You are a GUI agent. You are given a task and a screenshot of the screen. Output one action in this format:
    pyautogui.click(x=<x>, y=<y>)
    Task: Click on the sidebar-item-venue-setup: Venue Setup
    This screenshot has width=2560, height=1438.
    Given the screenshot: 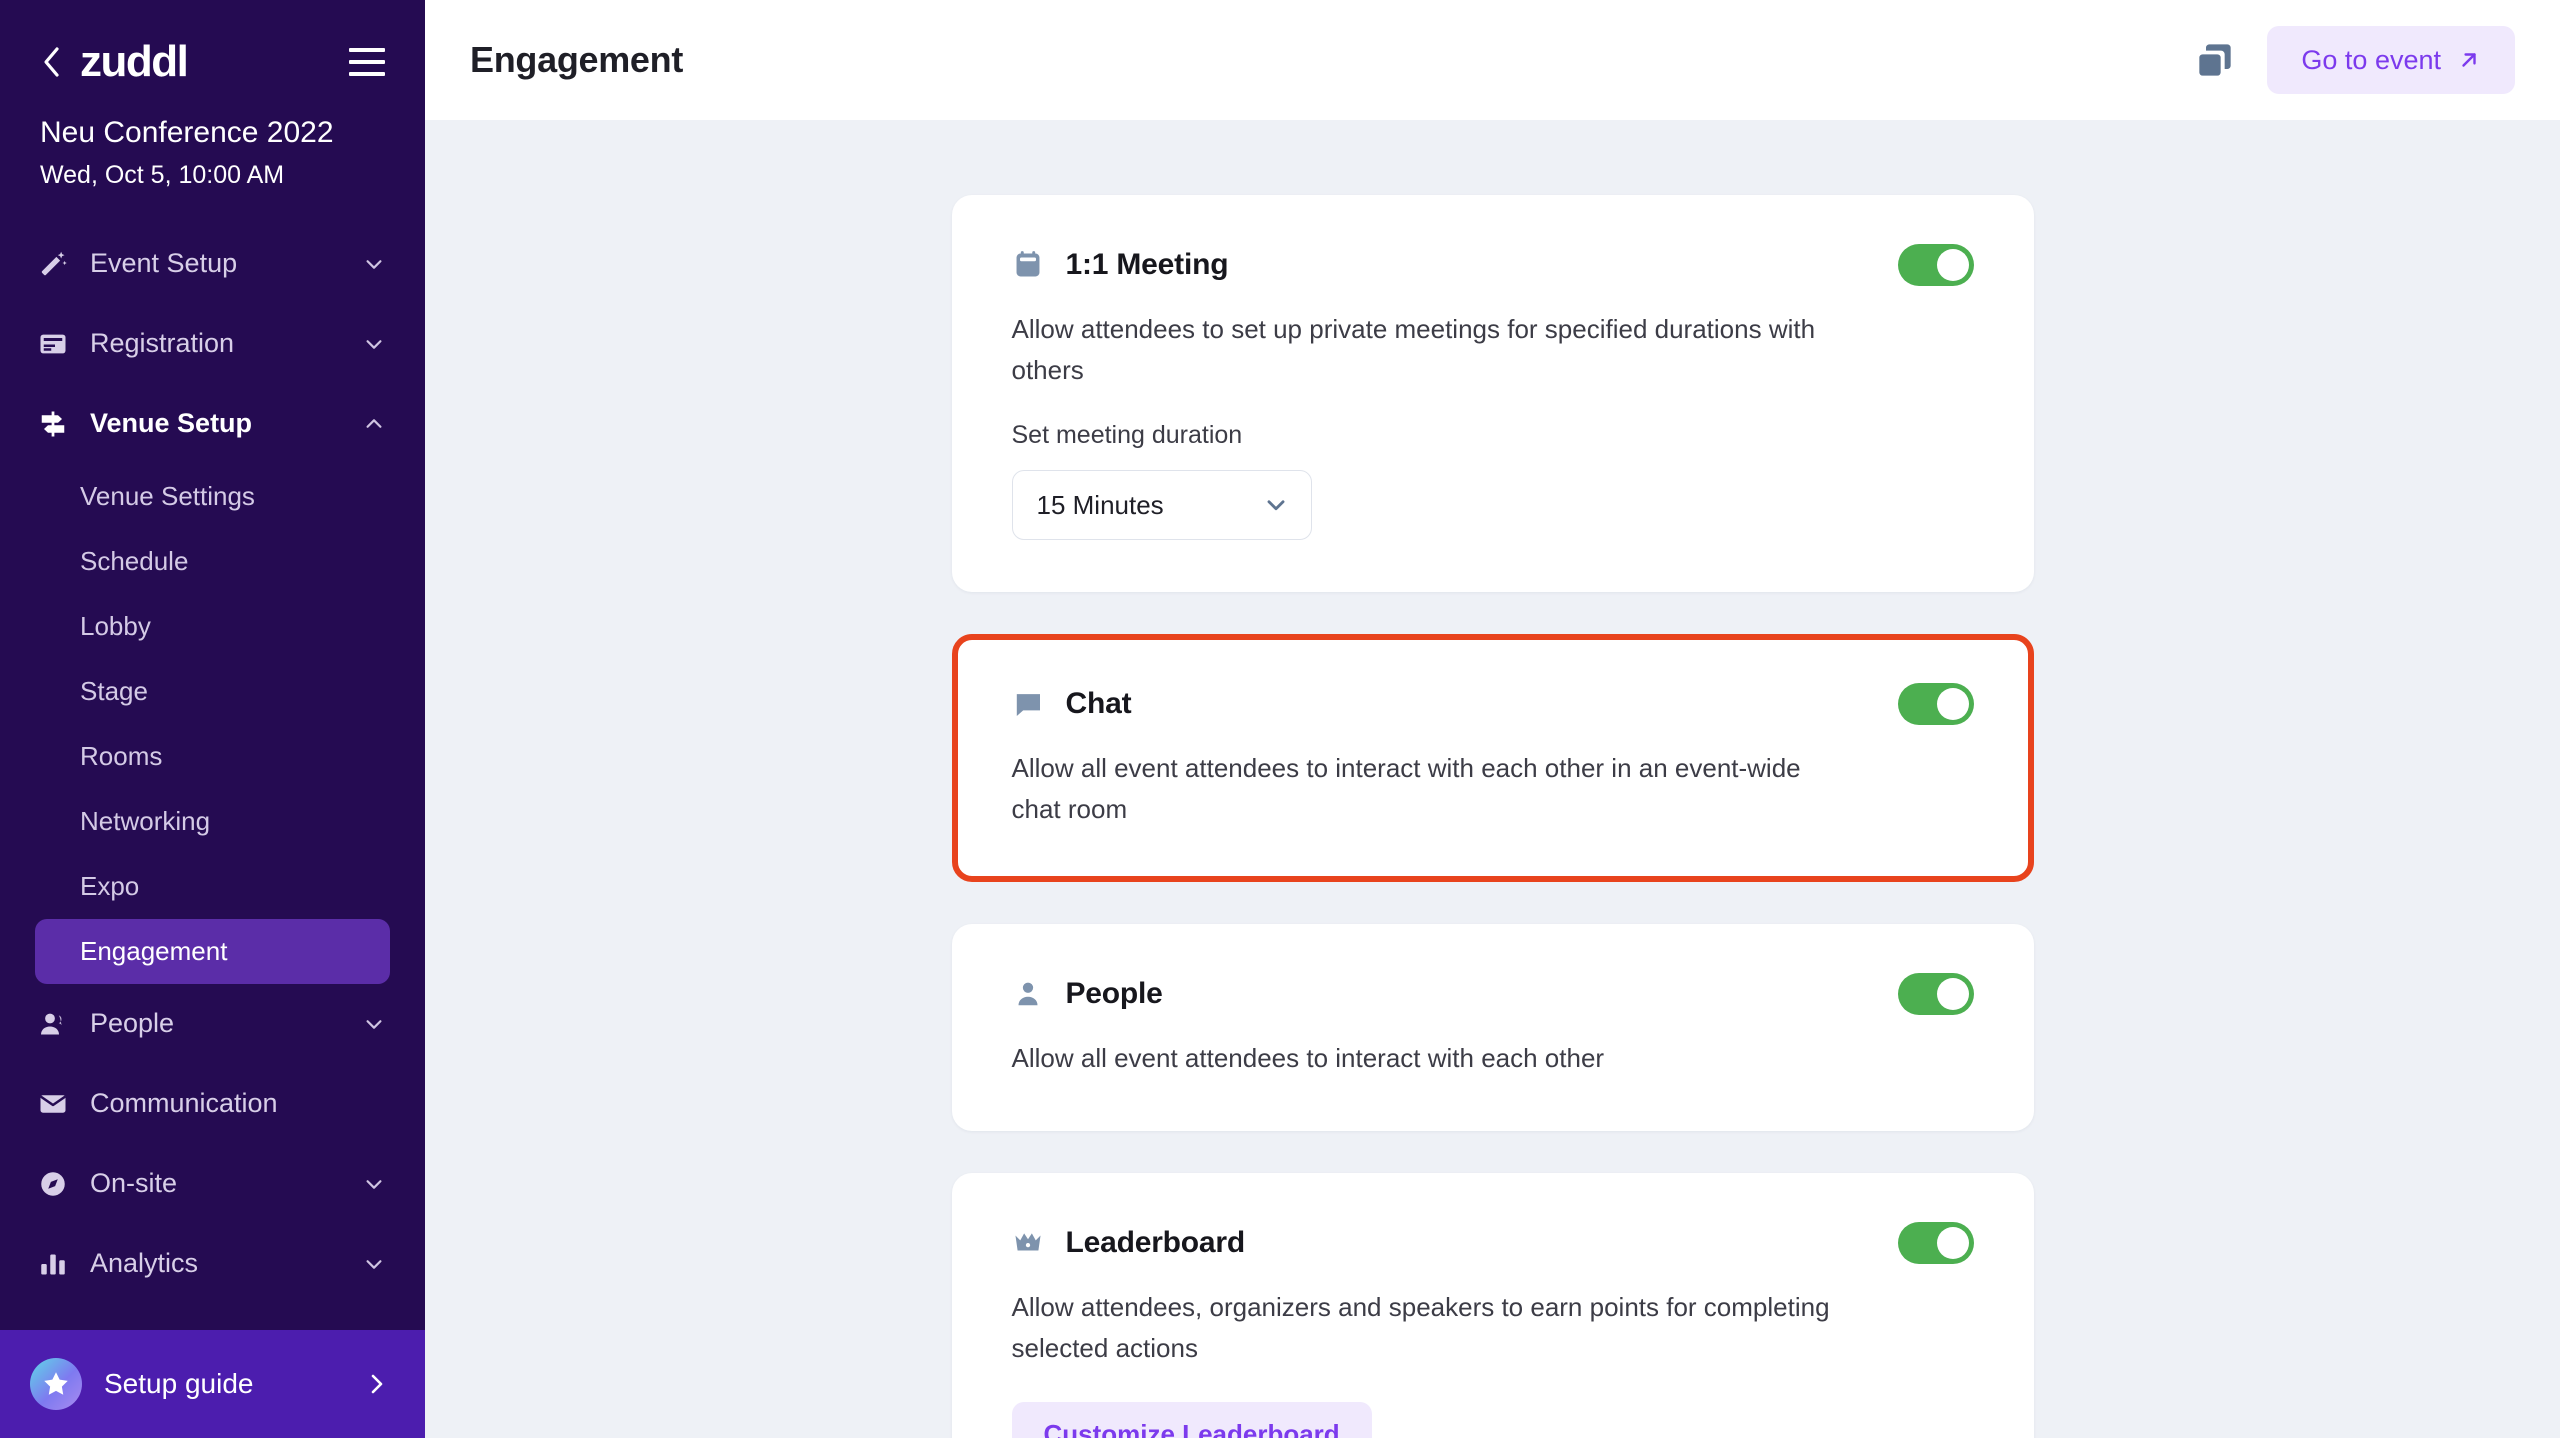 What is the action you would take?
    pyautogui.click(x=212, y=424)
    